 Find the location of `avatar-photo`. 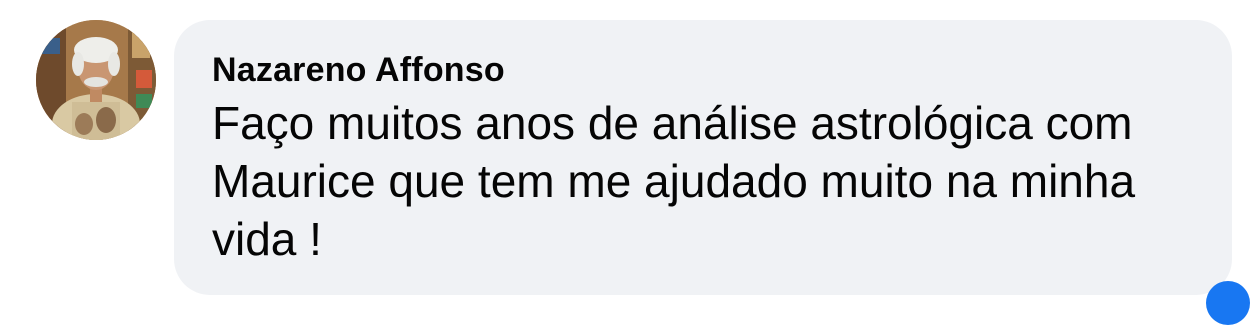

avatar-photo is located at coordinates (96, 80).